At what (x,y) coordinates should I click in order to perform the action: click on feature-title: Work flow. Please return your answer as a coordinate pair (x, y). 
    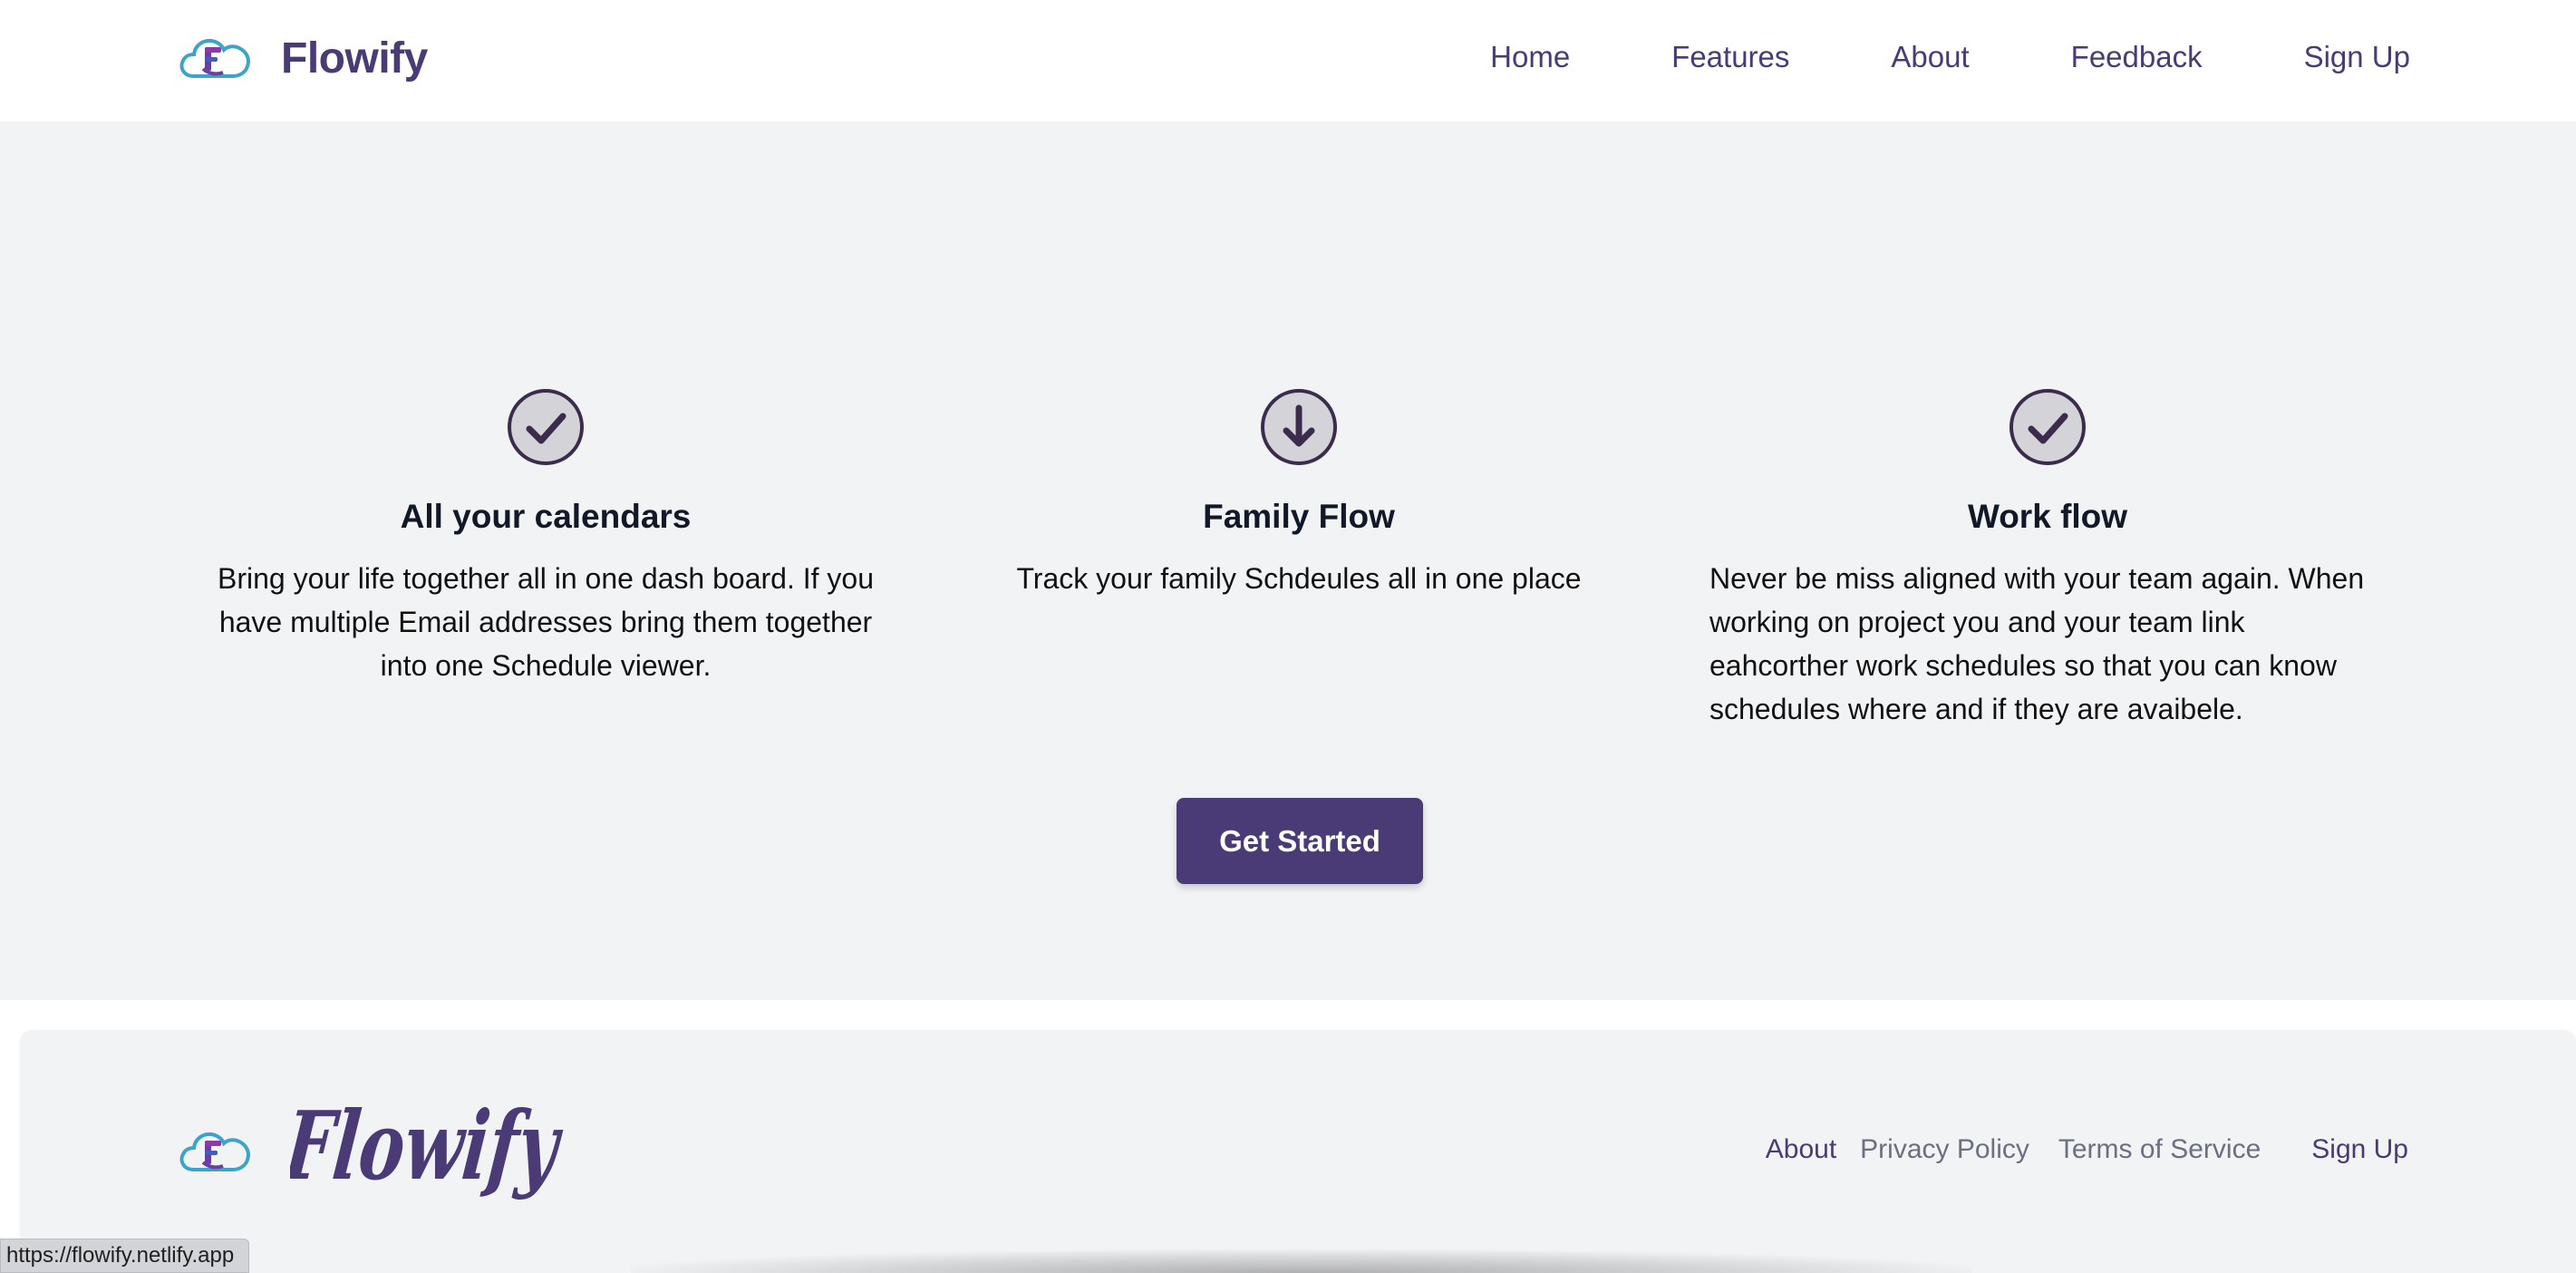
    Looking at the image, I should click on (2047, 516).